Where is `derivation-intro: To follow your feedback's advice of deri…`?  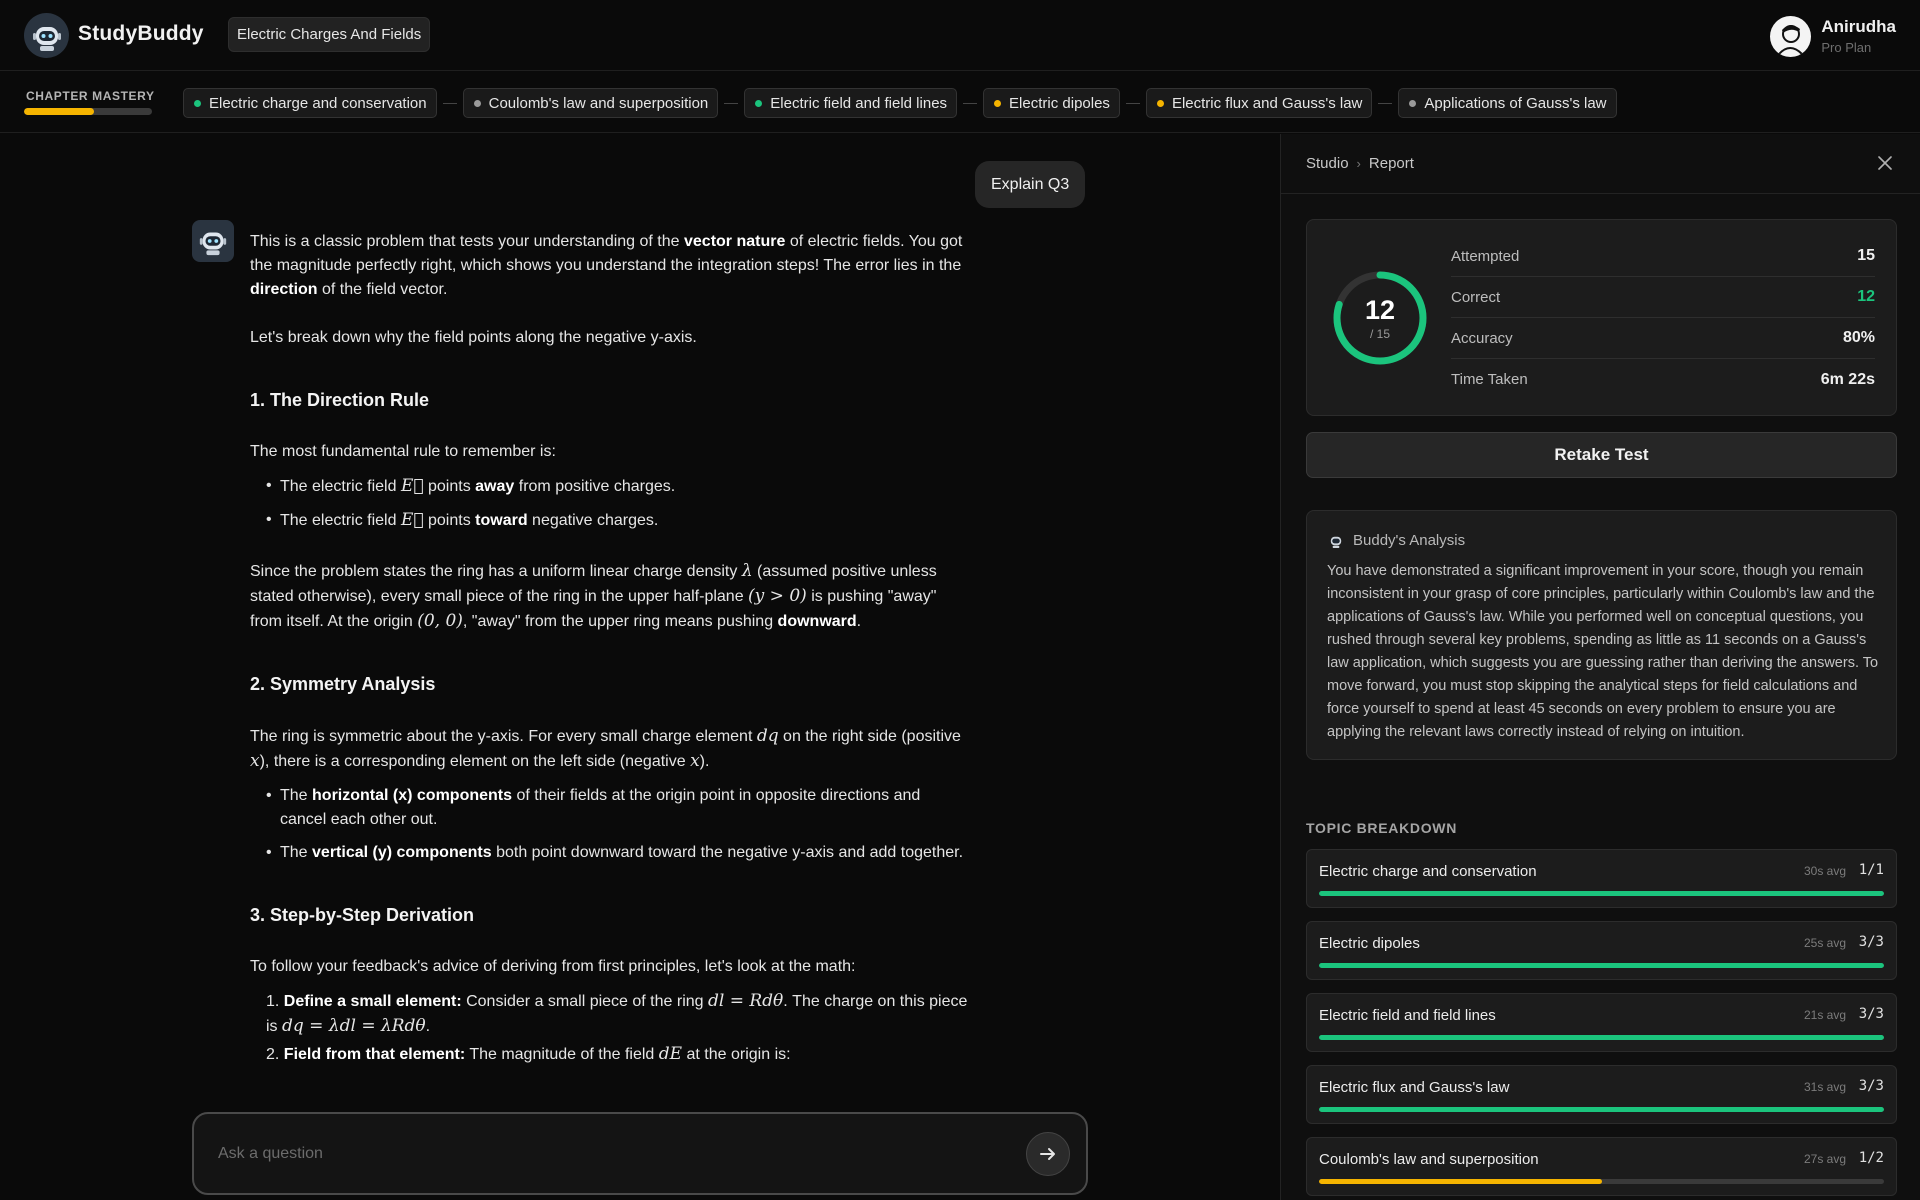
derivation-intro: To follow your feedback's advice of deri… is located at coordinates (553, 966).